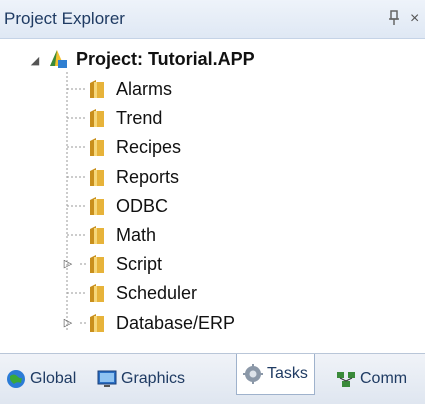 The image size is (425, 404). What do you see at coordinates (165, 58) in the screenshot?
I see `tree-root-label: Project: Tutorial.APP` at bounding box center [165, 58].